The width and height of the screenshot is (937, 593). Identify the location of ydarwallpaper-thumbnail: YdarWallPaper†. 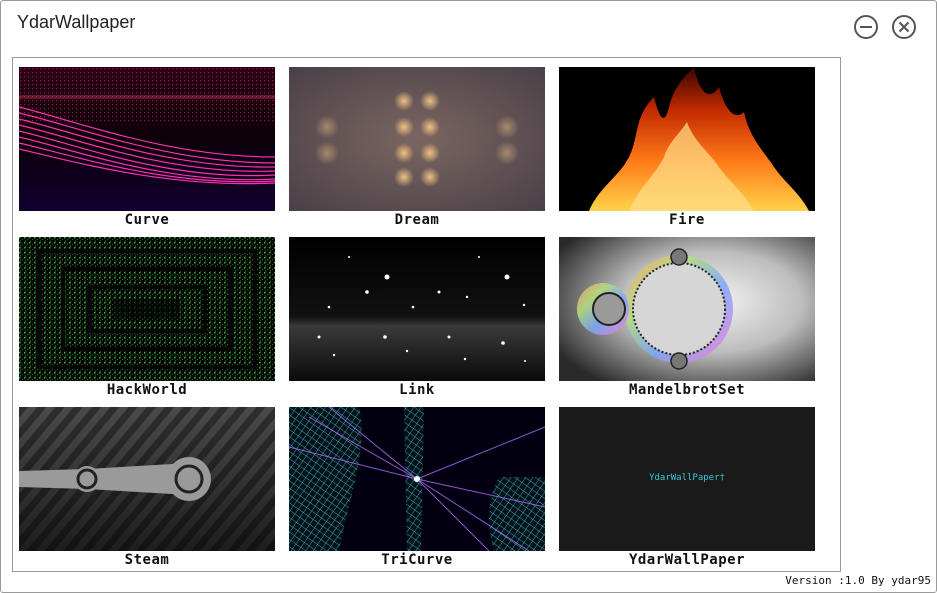
(687, 479).